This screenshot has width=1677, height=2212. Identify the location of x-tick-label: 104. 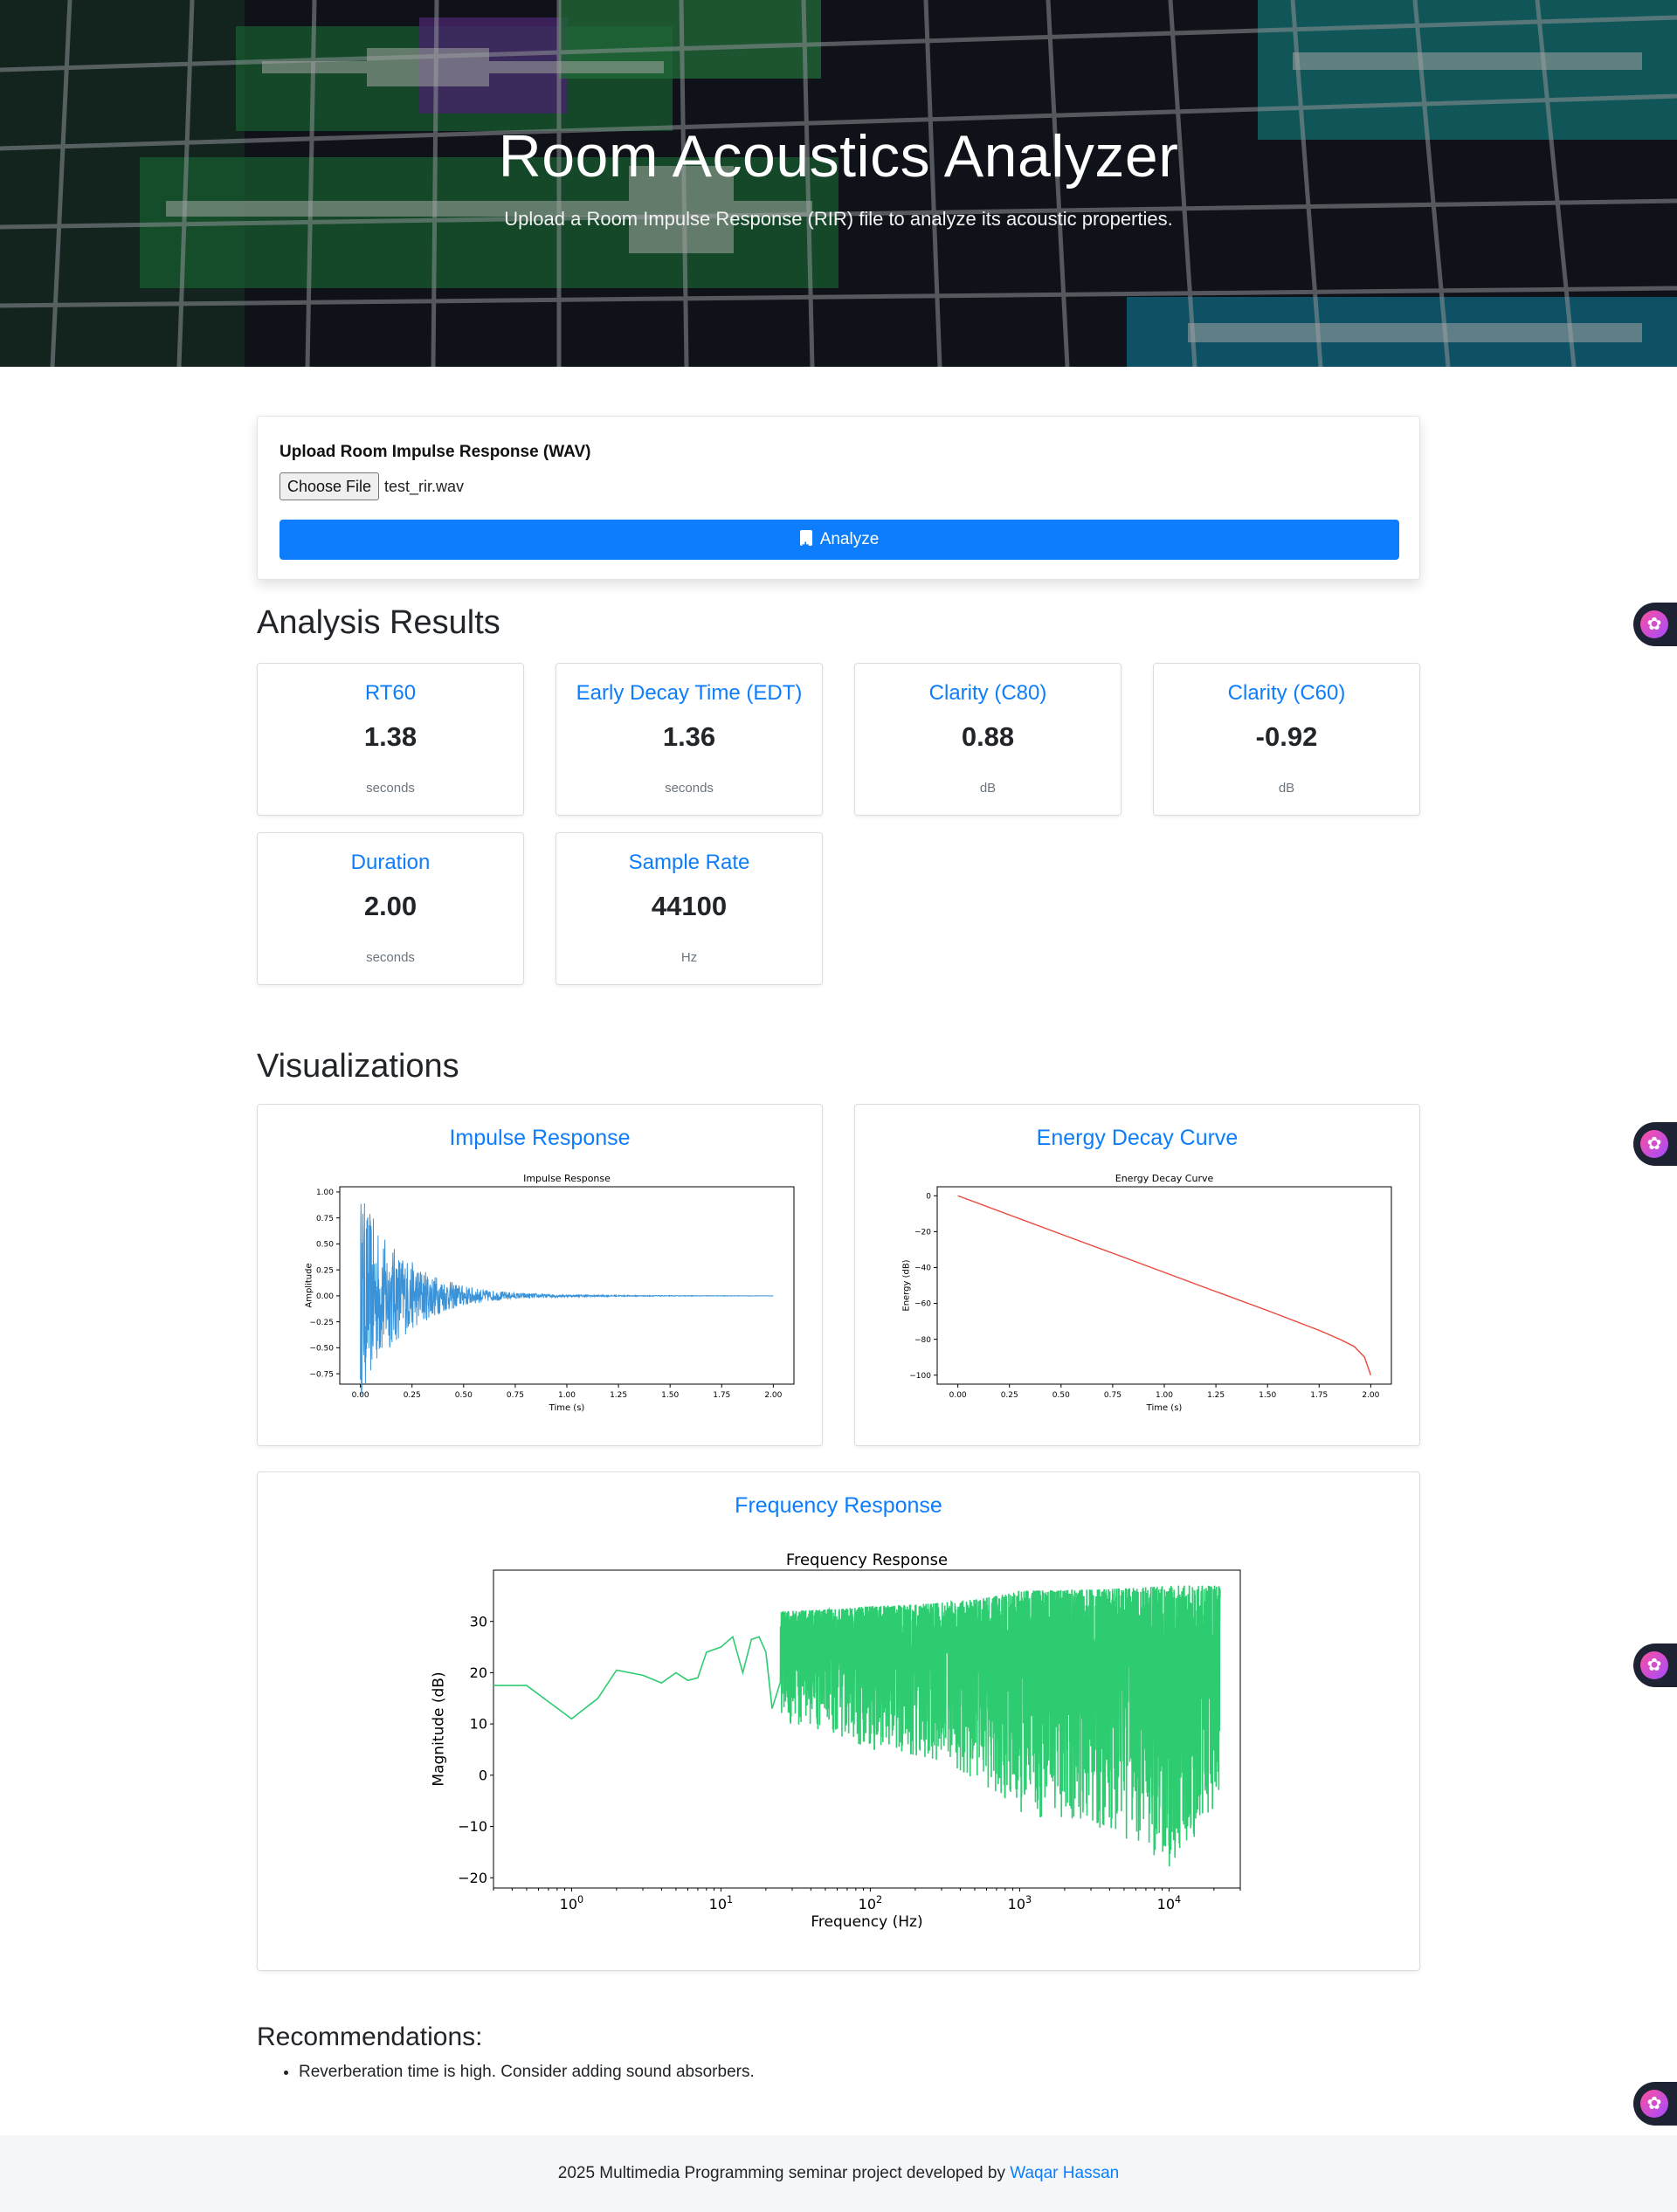
(1169, 1903).